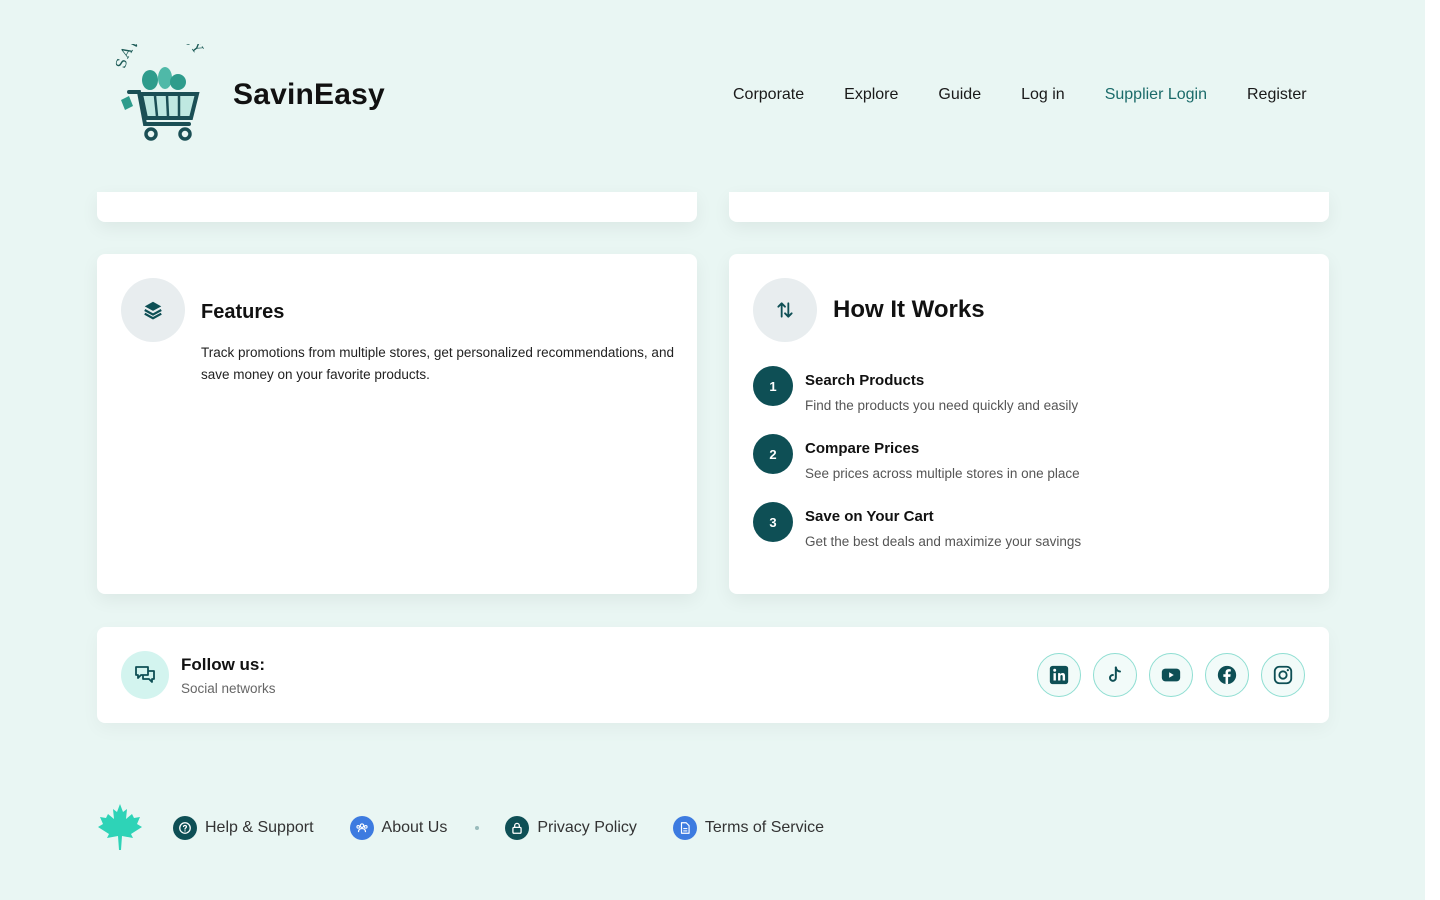 Image resolution: width=1440 pixels, height=900 pixels. Describe the element at coordinates (1059, 675) in the screenshot. I see `linkedin-icon` at that location.